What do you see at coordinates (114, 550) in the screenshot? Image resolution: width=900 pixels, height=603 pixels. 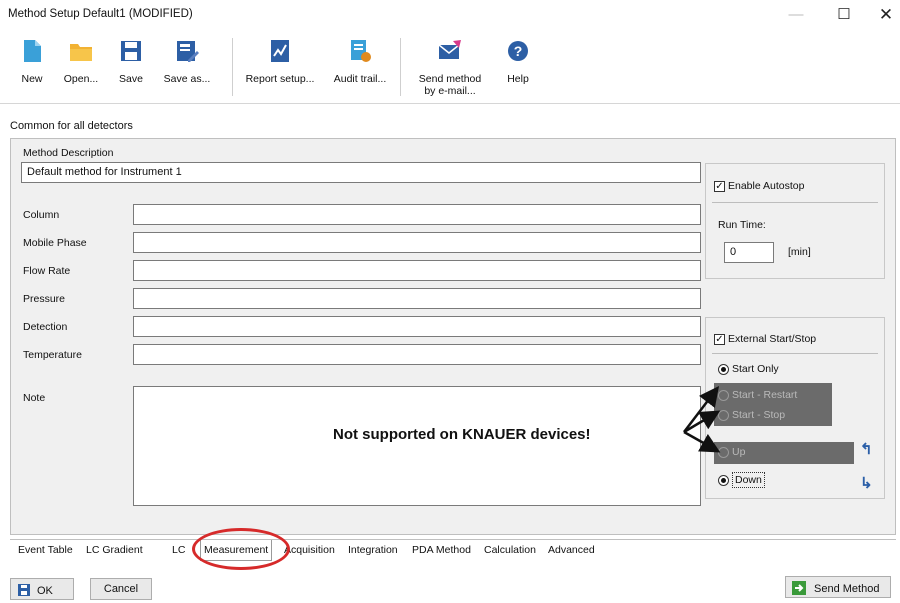 I see `tab-lc-gradient: LC Gradient` at bounding box center [114, 550].